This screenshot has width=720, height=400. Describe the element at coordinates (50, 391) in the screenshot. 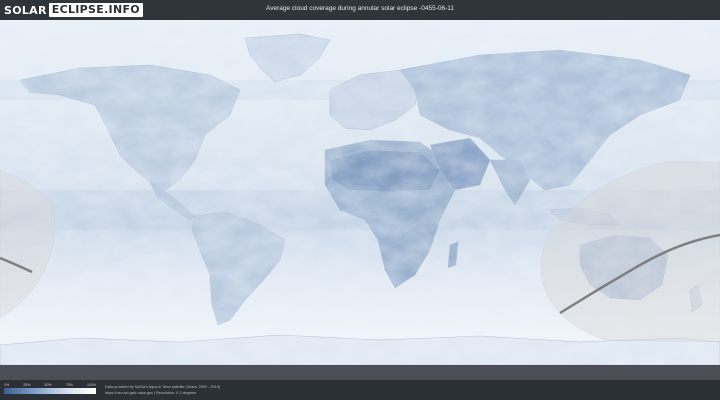

I see `legend-color-scale` at that location.